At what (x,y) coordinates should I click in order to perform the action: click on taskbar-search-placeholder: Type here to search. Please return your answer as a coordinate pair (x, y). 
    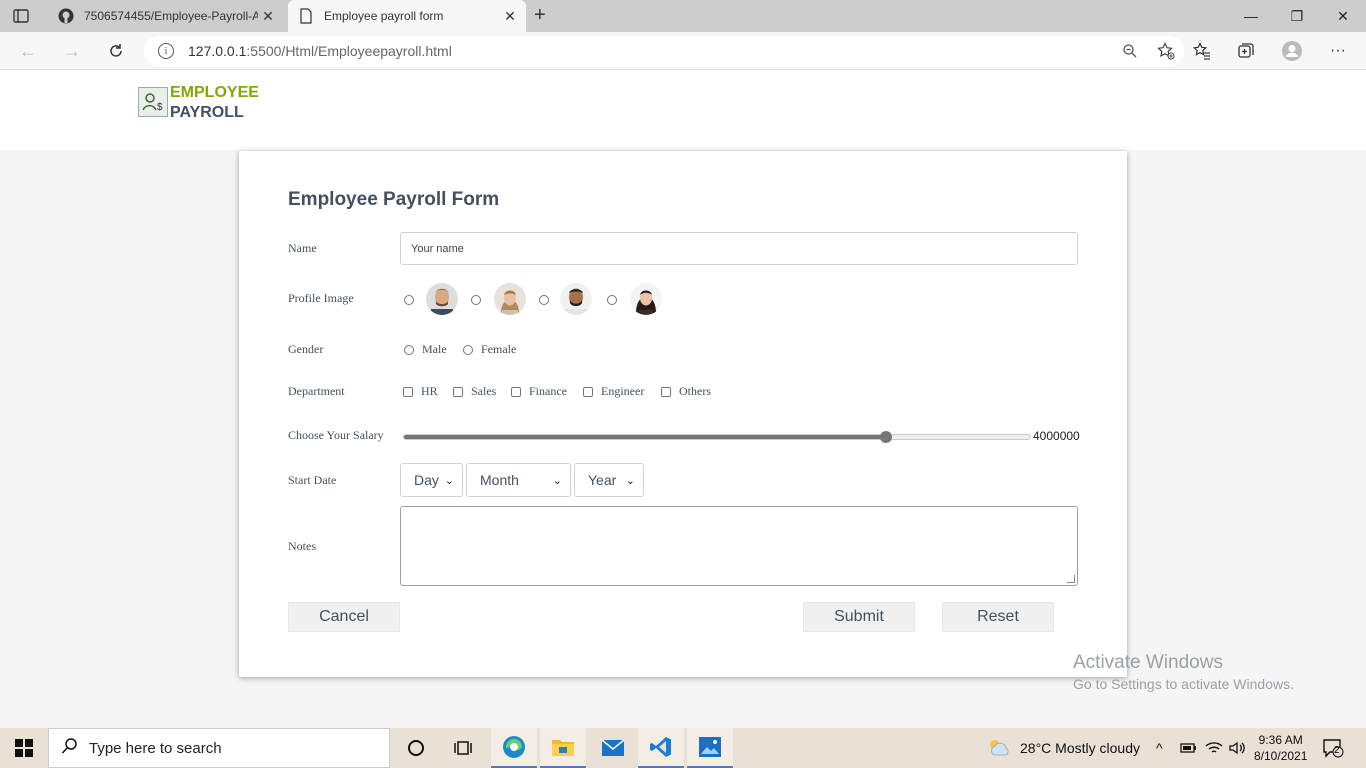
    Looking at the image, I should click on (155, 748).